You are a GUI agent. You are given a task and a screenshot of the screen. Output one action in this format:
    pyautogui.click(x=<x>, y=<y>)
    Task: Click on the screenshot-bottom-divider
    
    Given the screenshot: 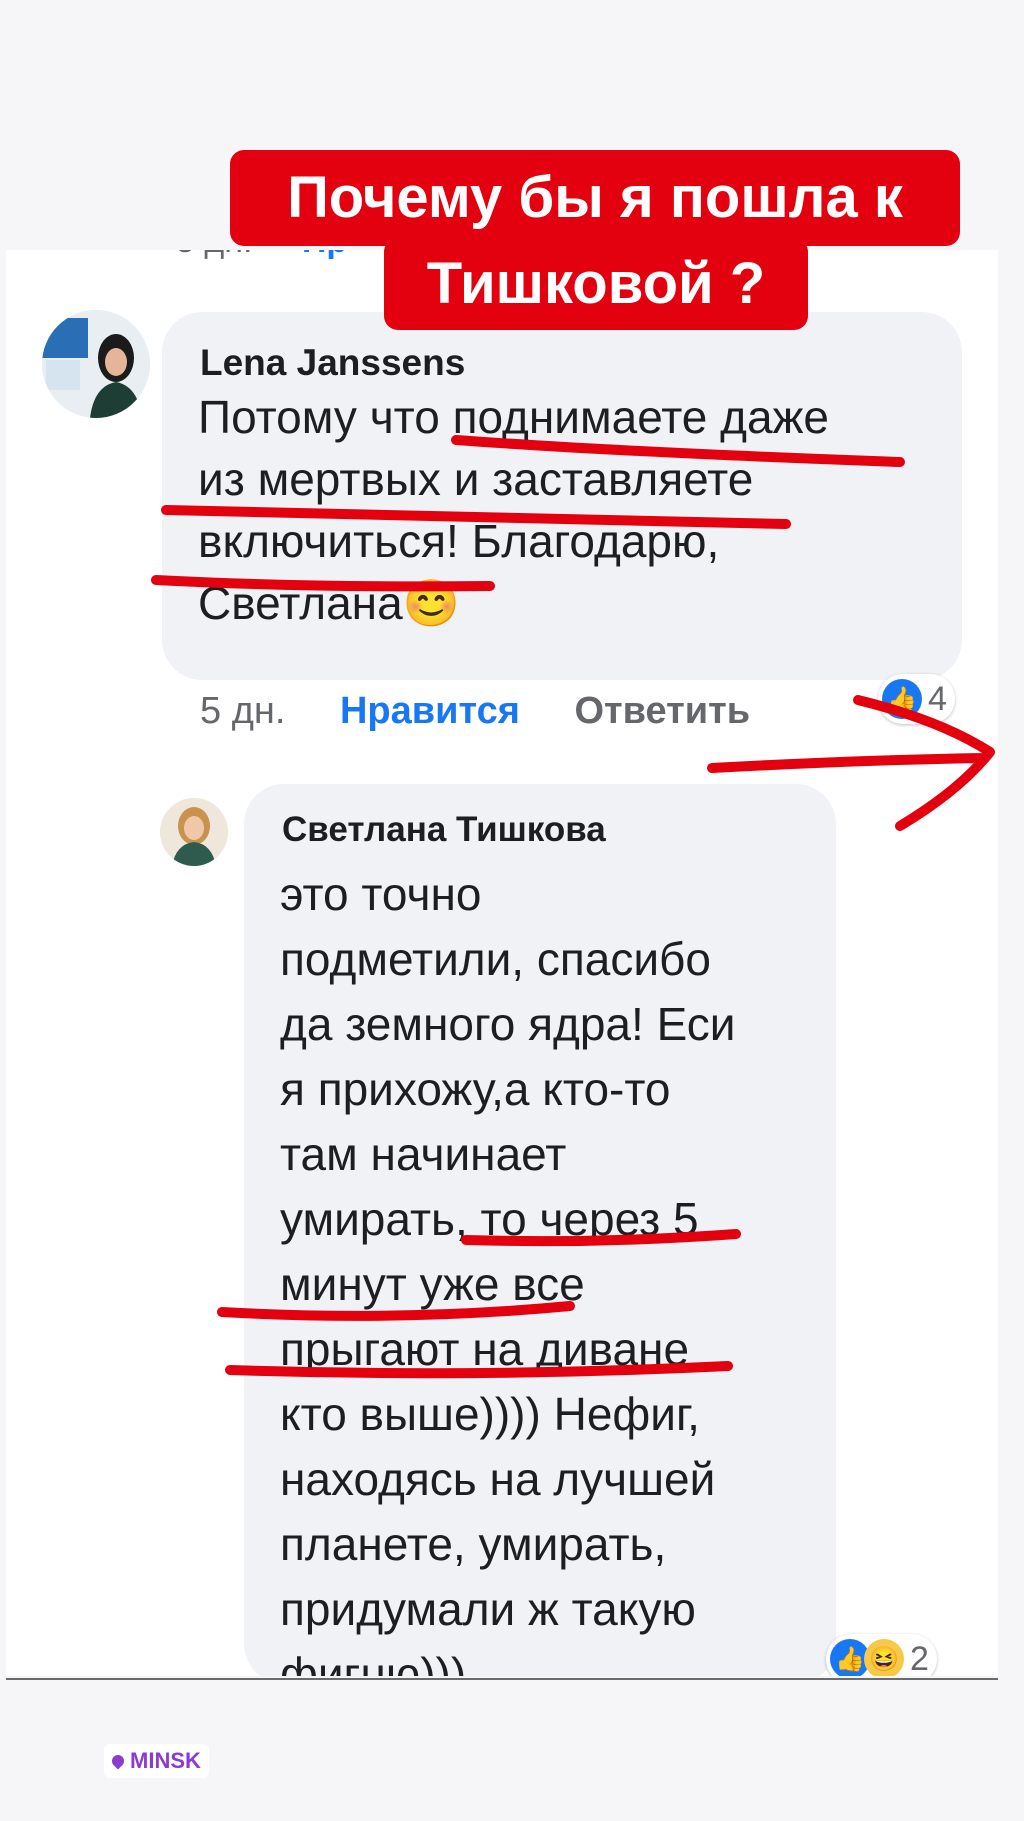 What is the action you would take?
    pyautogui.click(x=502, y=1679)
    